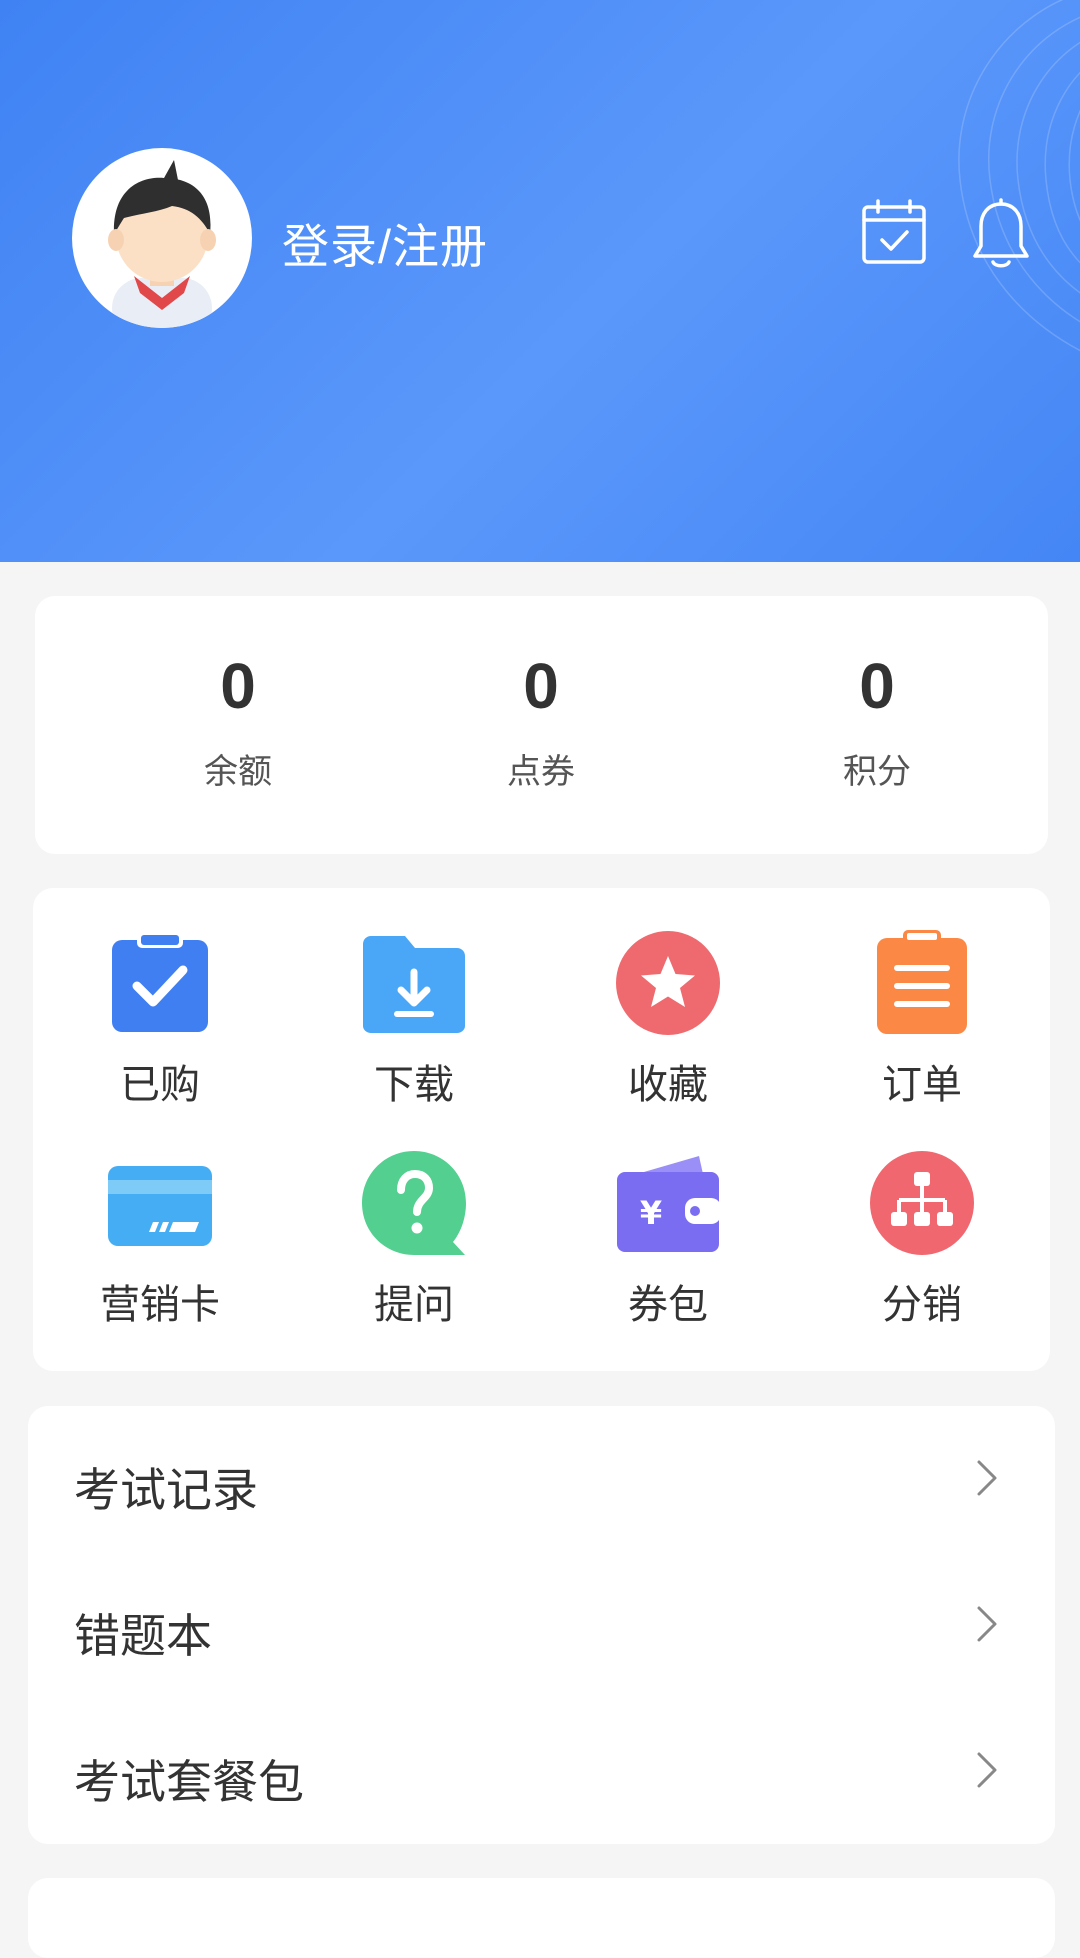  What do you see at coordinates (160, 1206) in the screenshot?
I see `card-icon` at bounding box center [160, 1206].